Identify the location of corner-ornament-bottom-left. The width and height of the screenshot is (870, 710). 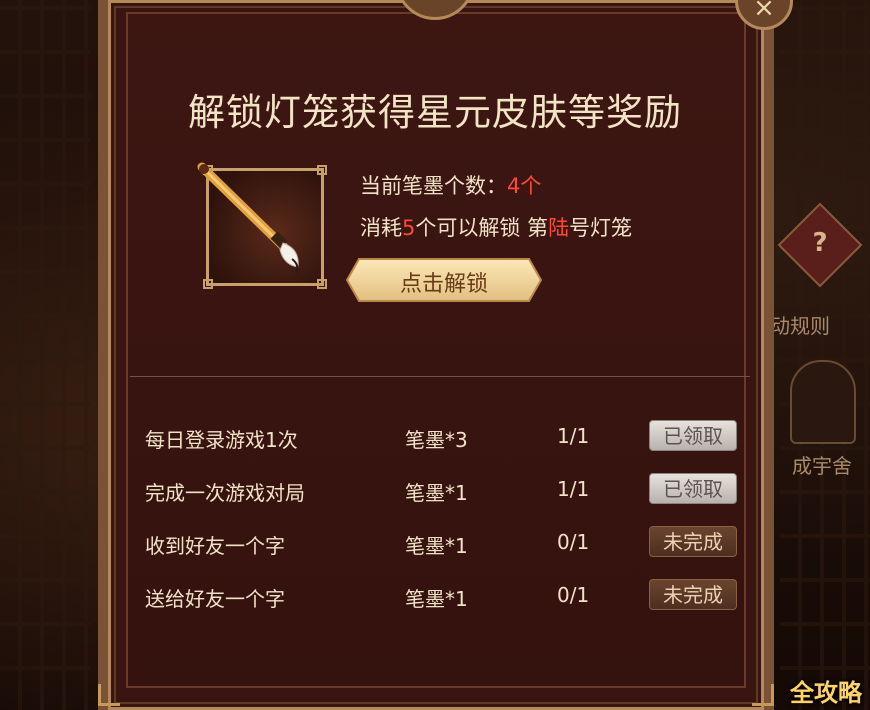
(109, 695).